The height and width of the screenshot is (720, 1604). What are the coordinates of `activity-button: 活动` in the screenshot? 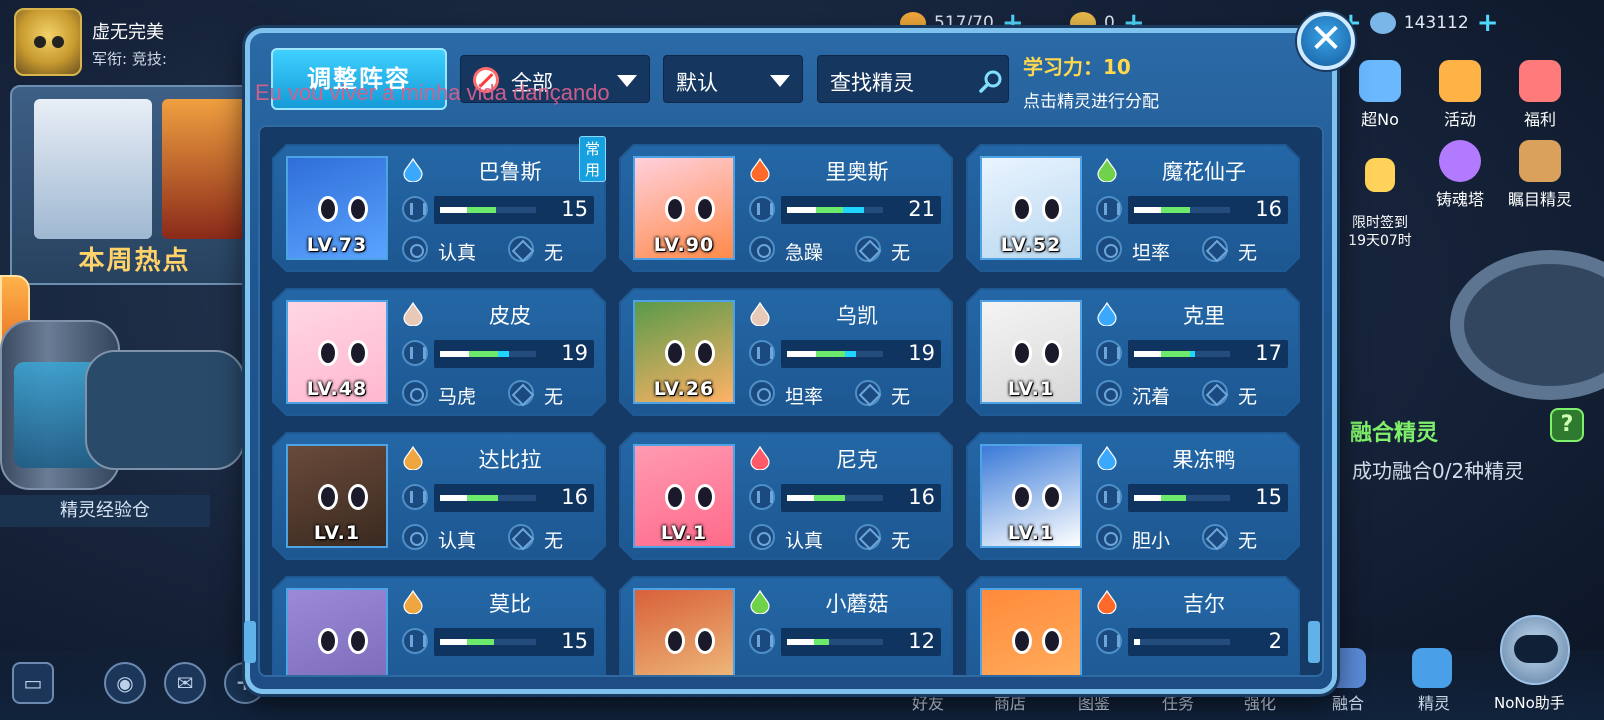 It's located at (1460, 95).